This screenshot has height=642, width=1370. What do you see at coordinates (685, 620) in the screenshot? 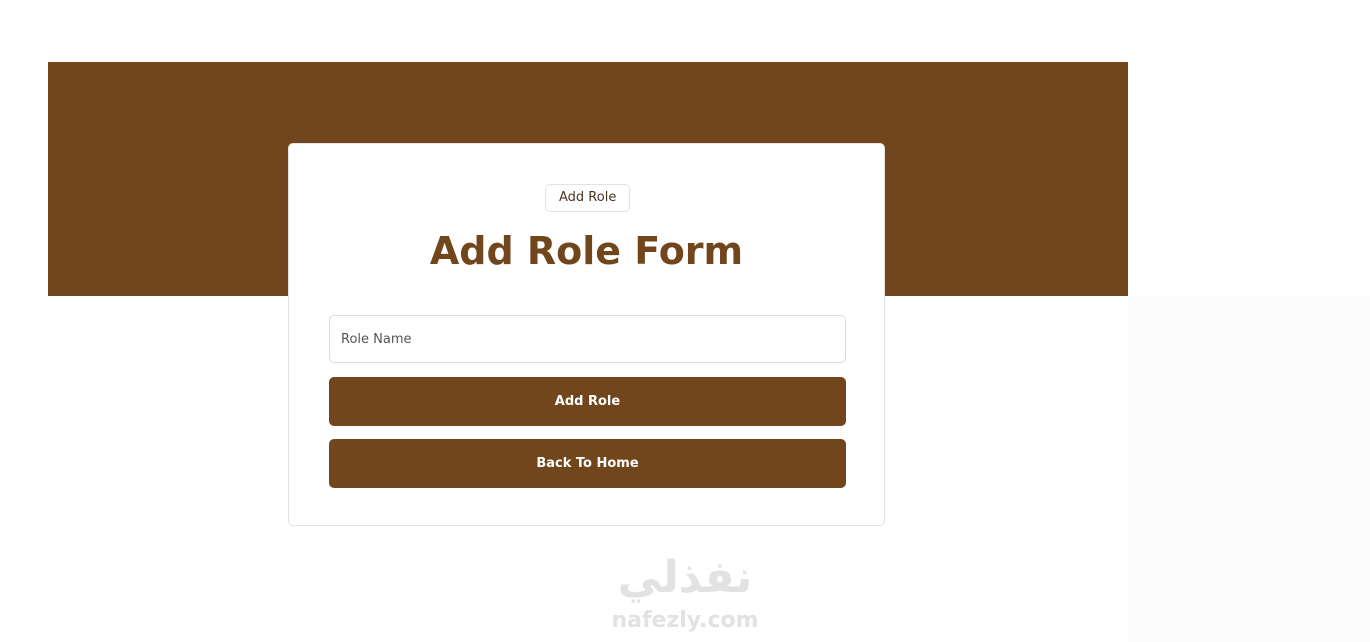
I see `watermark-domain: nafezly.com` at bounding box center [685, 620].